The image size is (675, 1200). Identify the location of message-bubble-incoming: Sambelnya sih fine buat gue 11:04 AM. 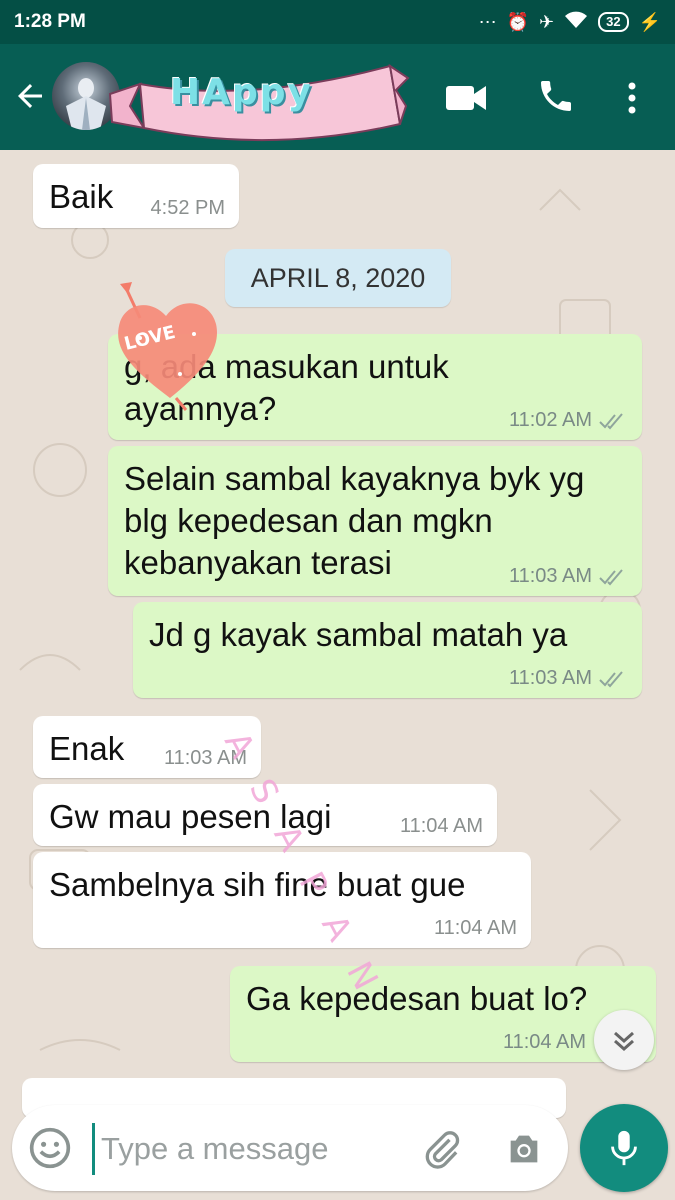
(282, 900).